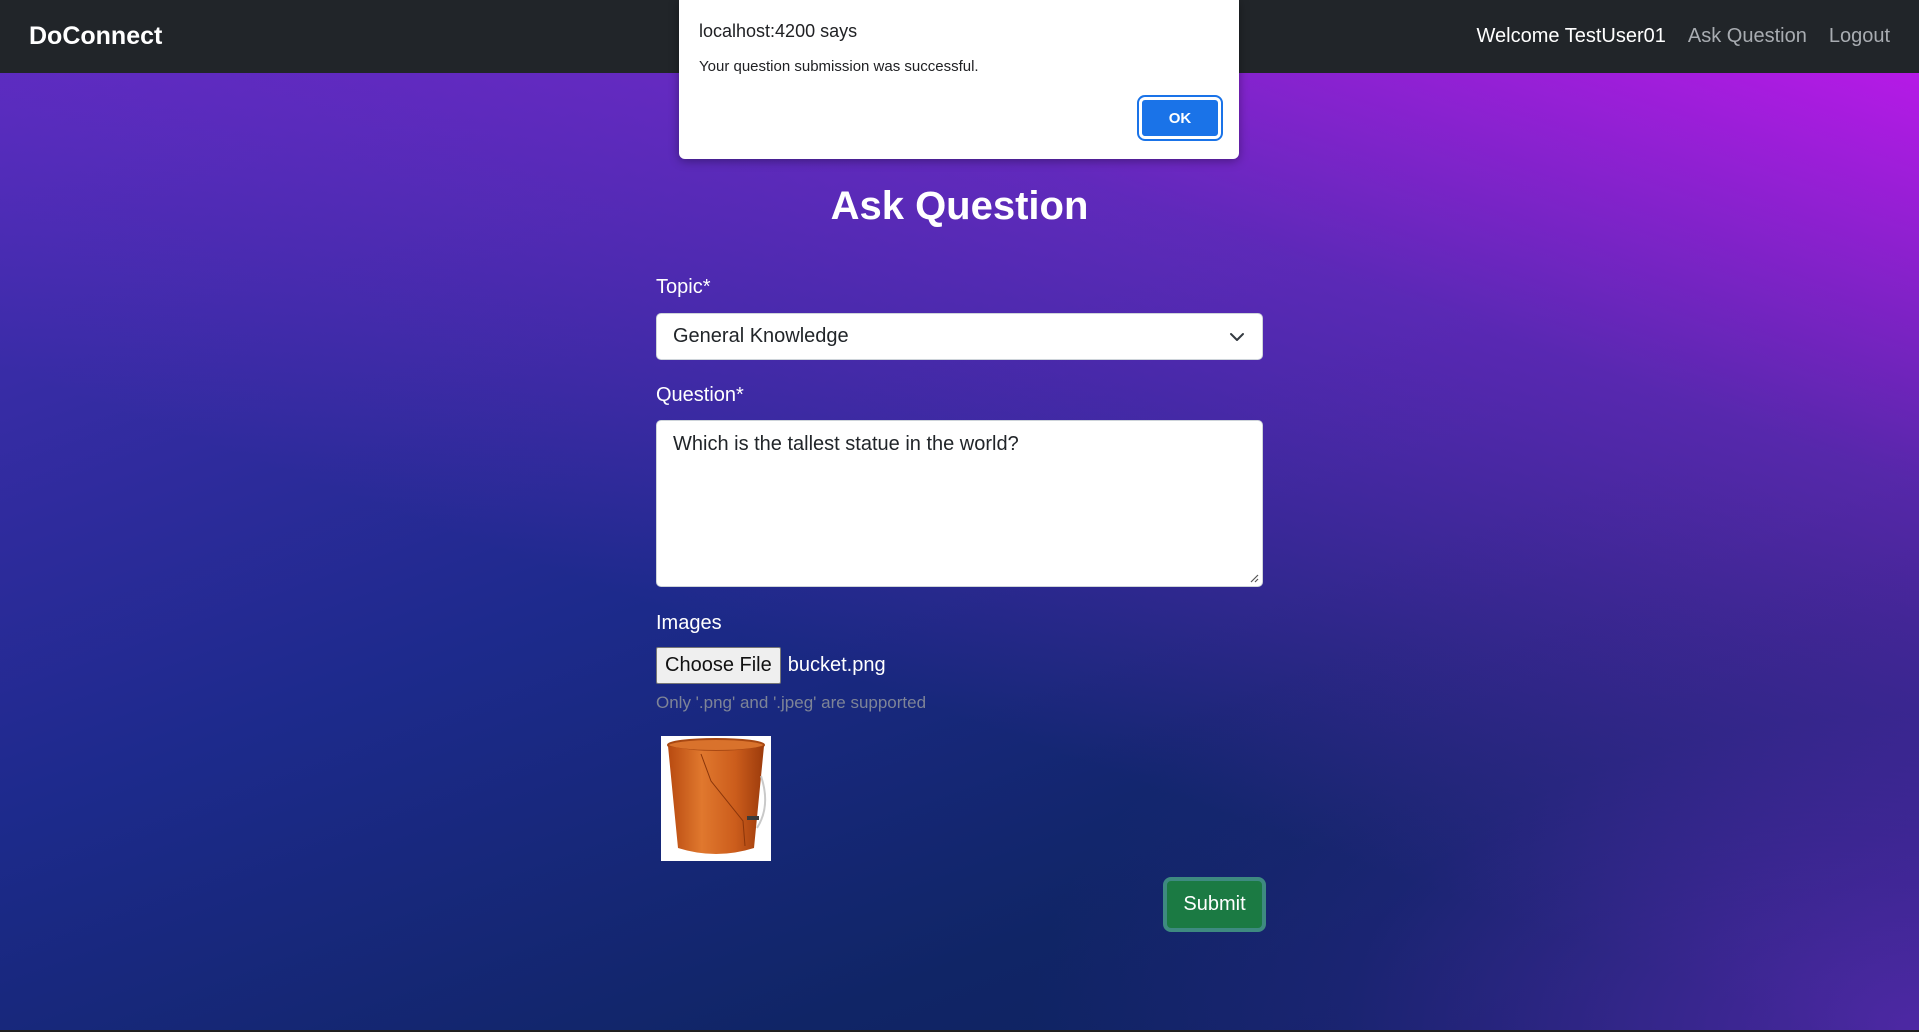 The width and height of the screenshot is (1919, 1032). What do you see at coordinates (1859, 36) in the screenshot?
I see `nav-logout-link: Logout` at bounding box center [1859, 36].